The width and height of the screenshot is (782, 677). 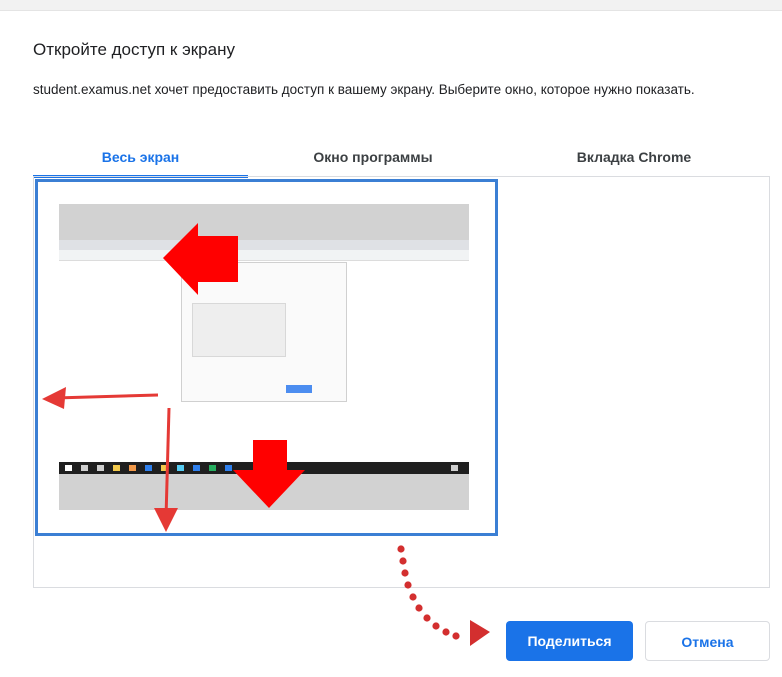 What do you see at coordinates (373, 159) in the screenshot?
I see `tab-application-window: Окно программы` at bounding box center [373, 159].